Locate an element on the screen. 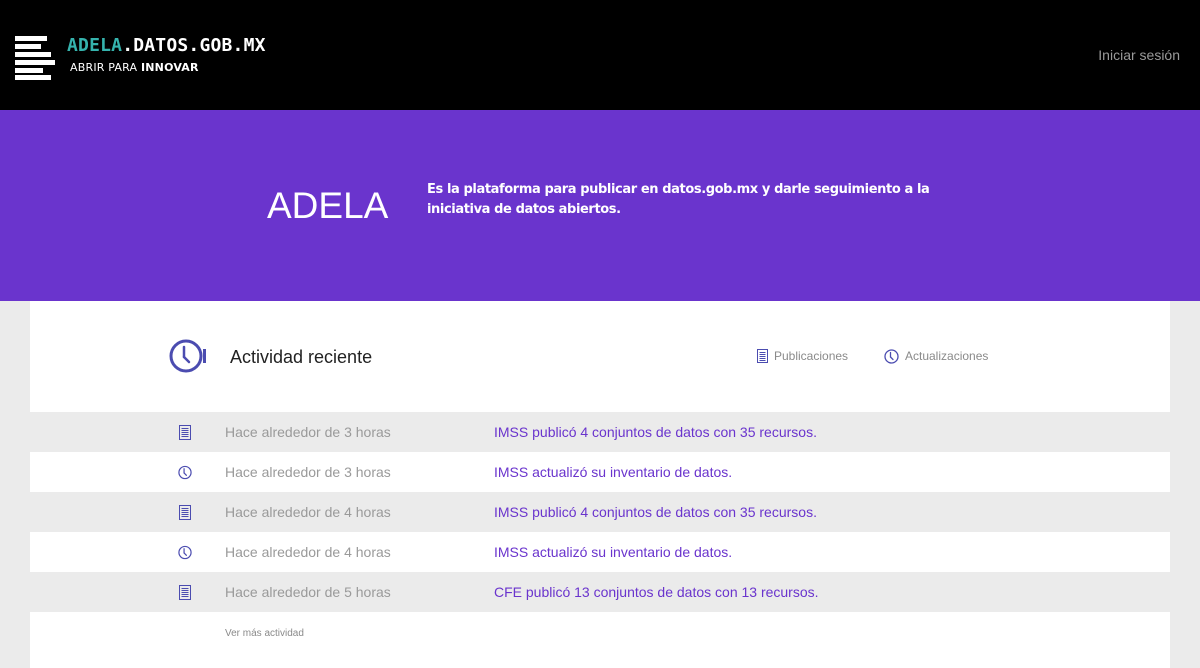 The width and height of the screenshot is (1200, 668). filter-actualizaciones-label: Actualizaciones is located at coordinates (947, 356).